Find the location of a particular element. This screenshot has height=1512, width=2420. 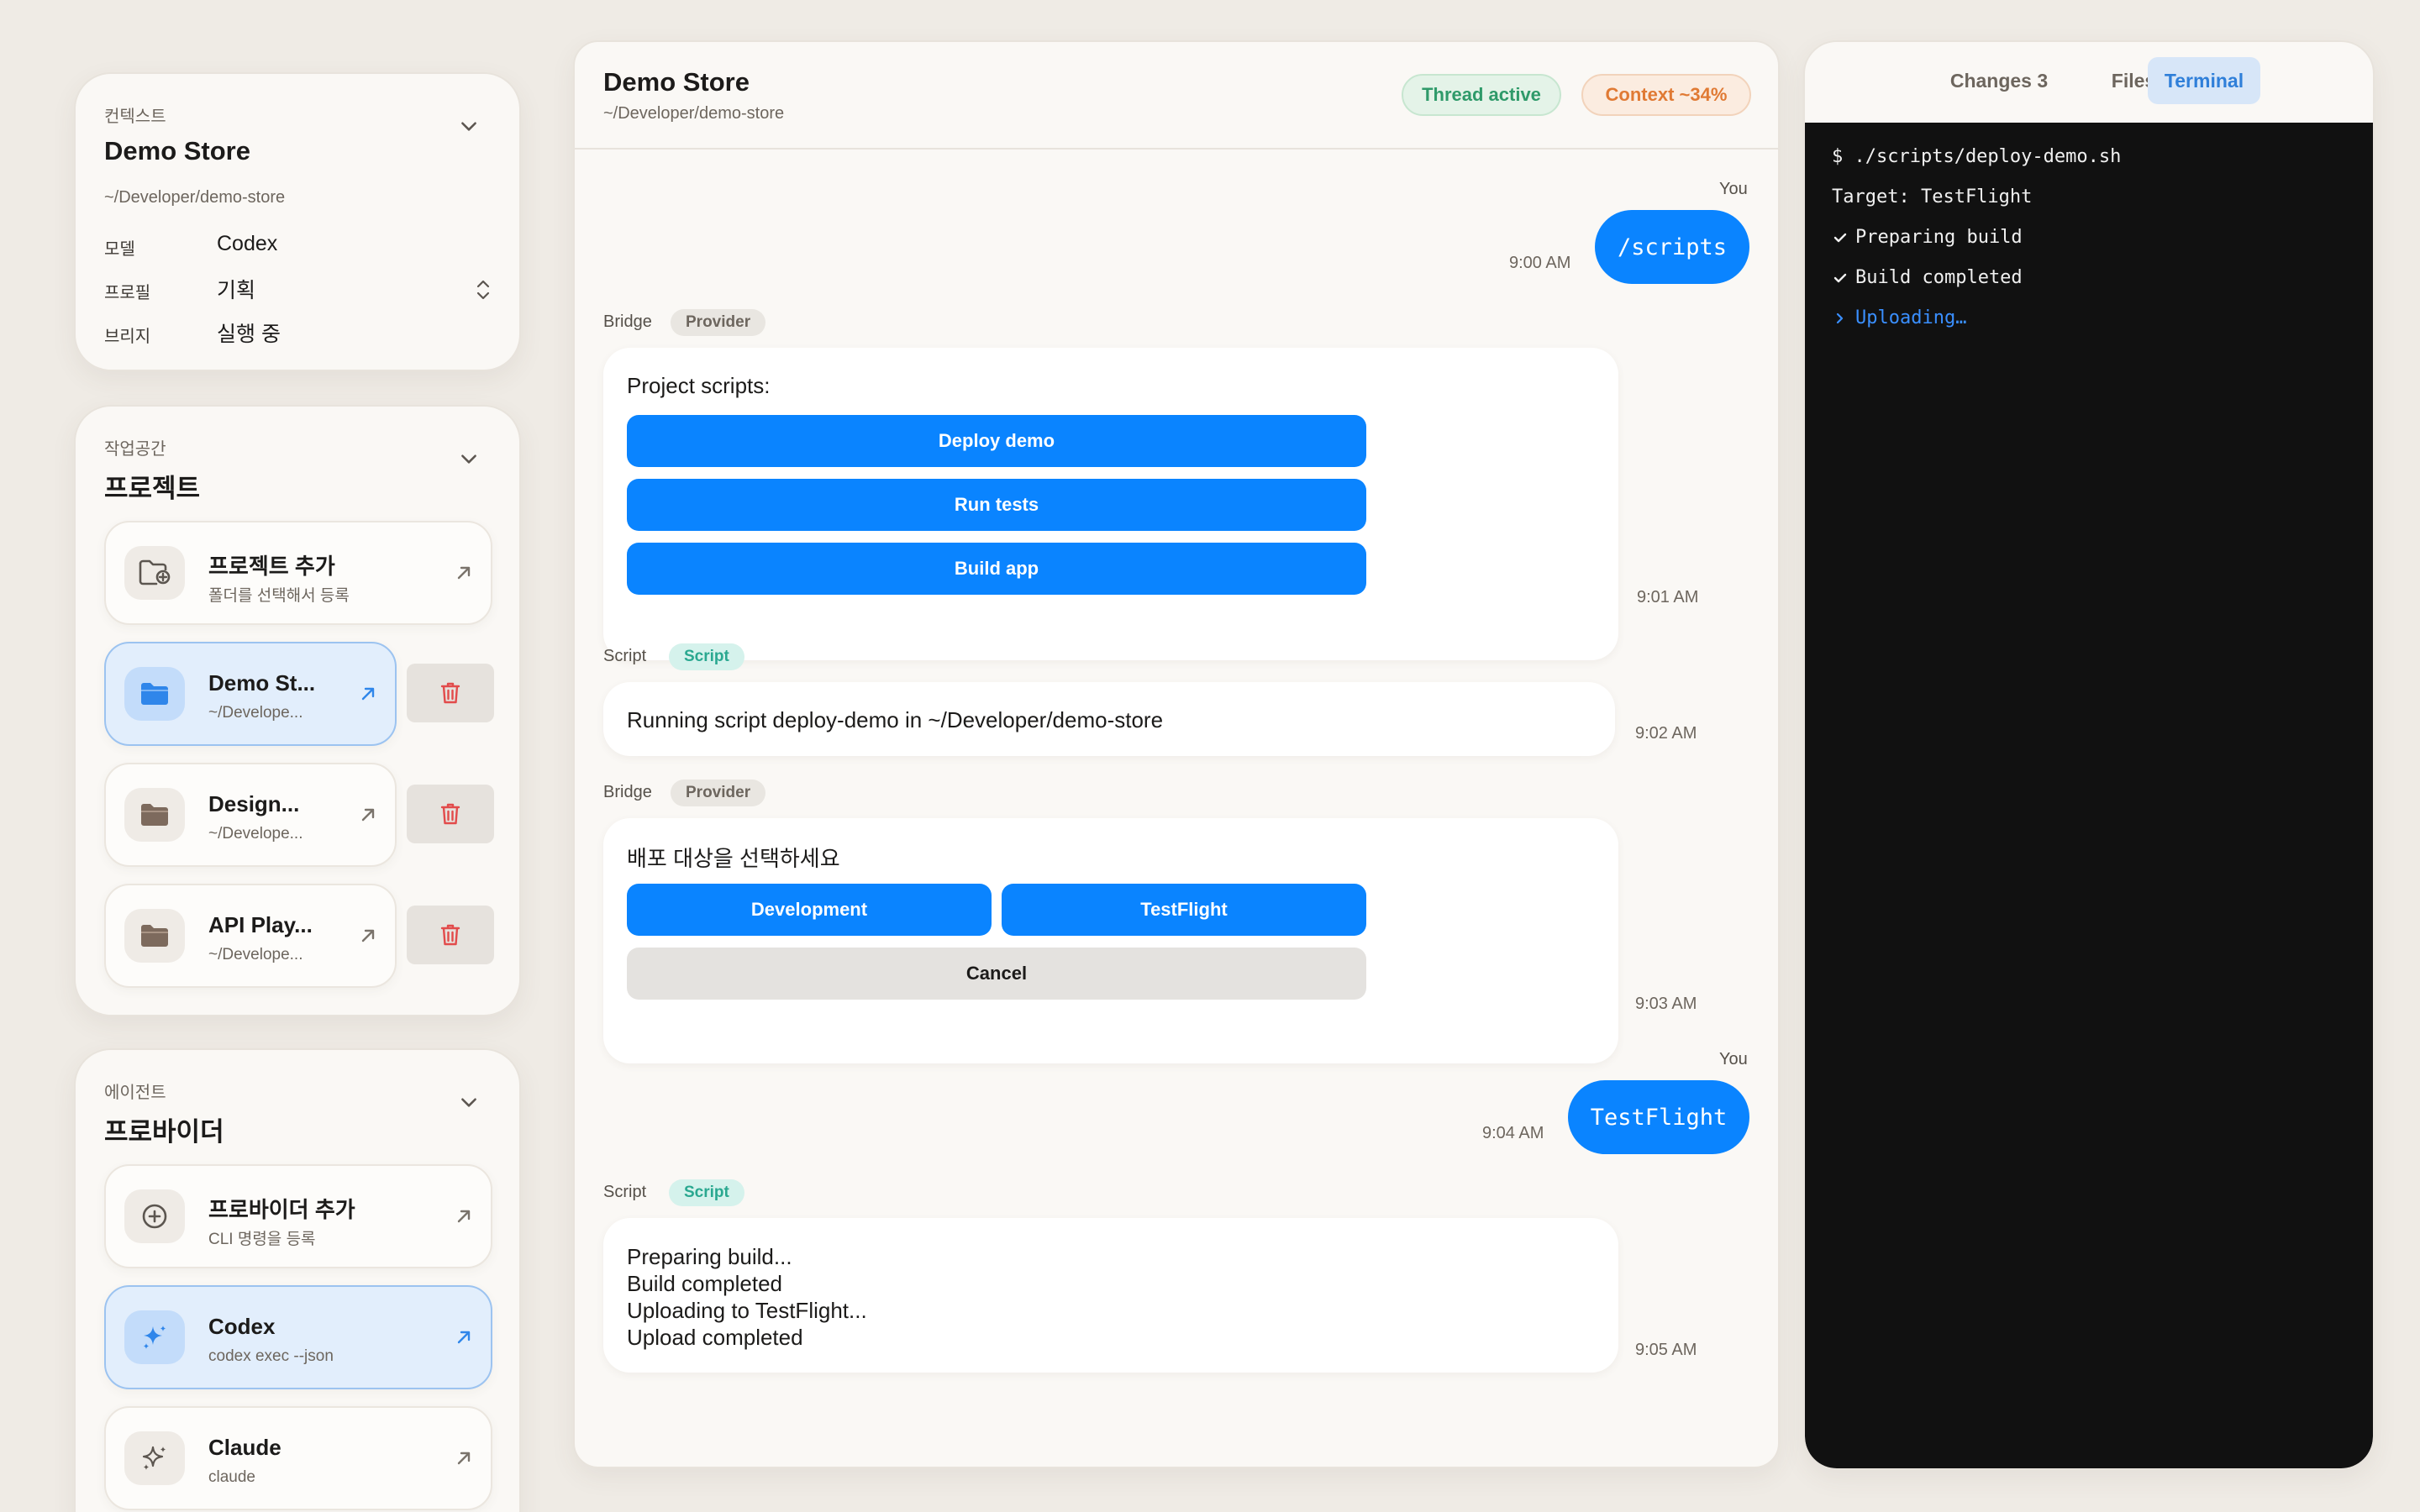

output-line: Build completed is located at coordinates (704, 1283).